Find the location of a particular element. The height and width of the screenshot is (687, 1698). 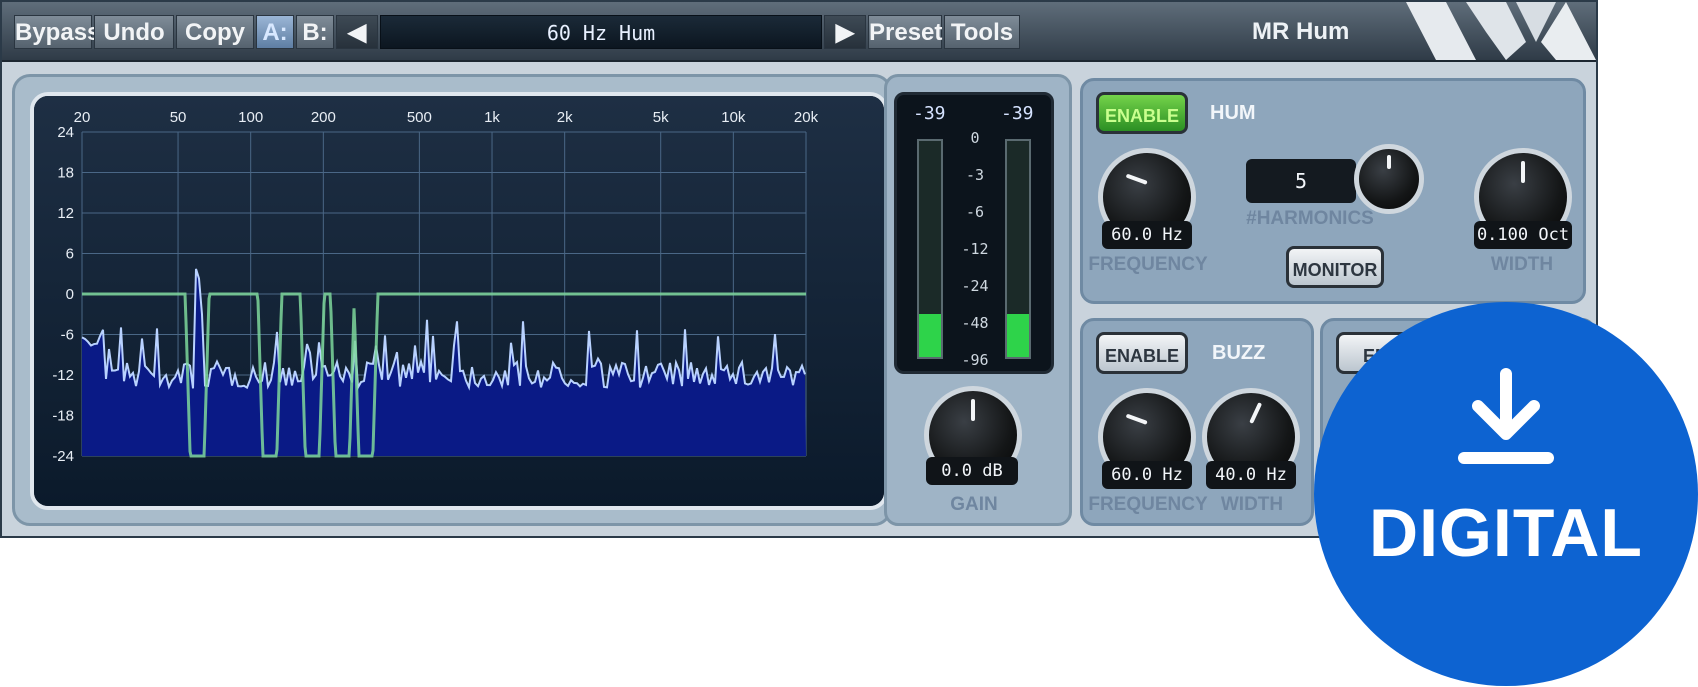

buzz-width-label: WIDTH is located at coordinates (1252, 504).